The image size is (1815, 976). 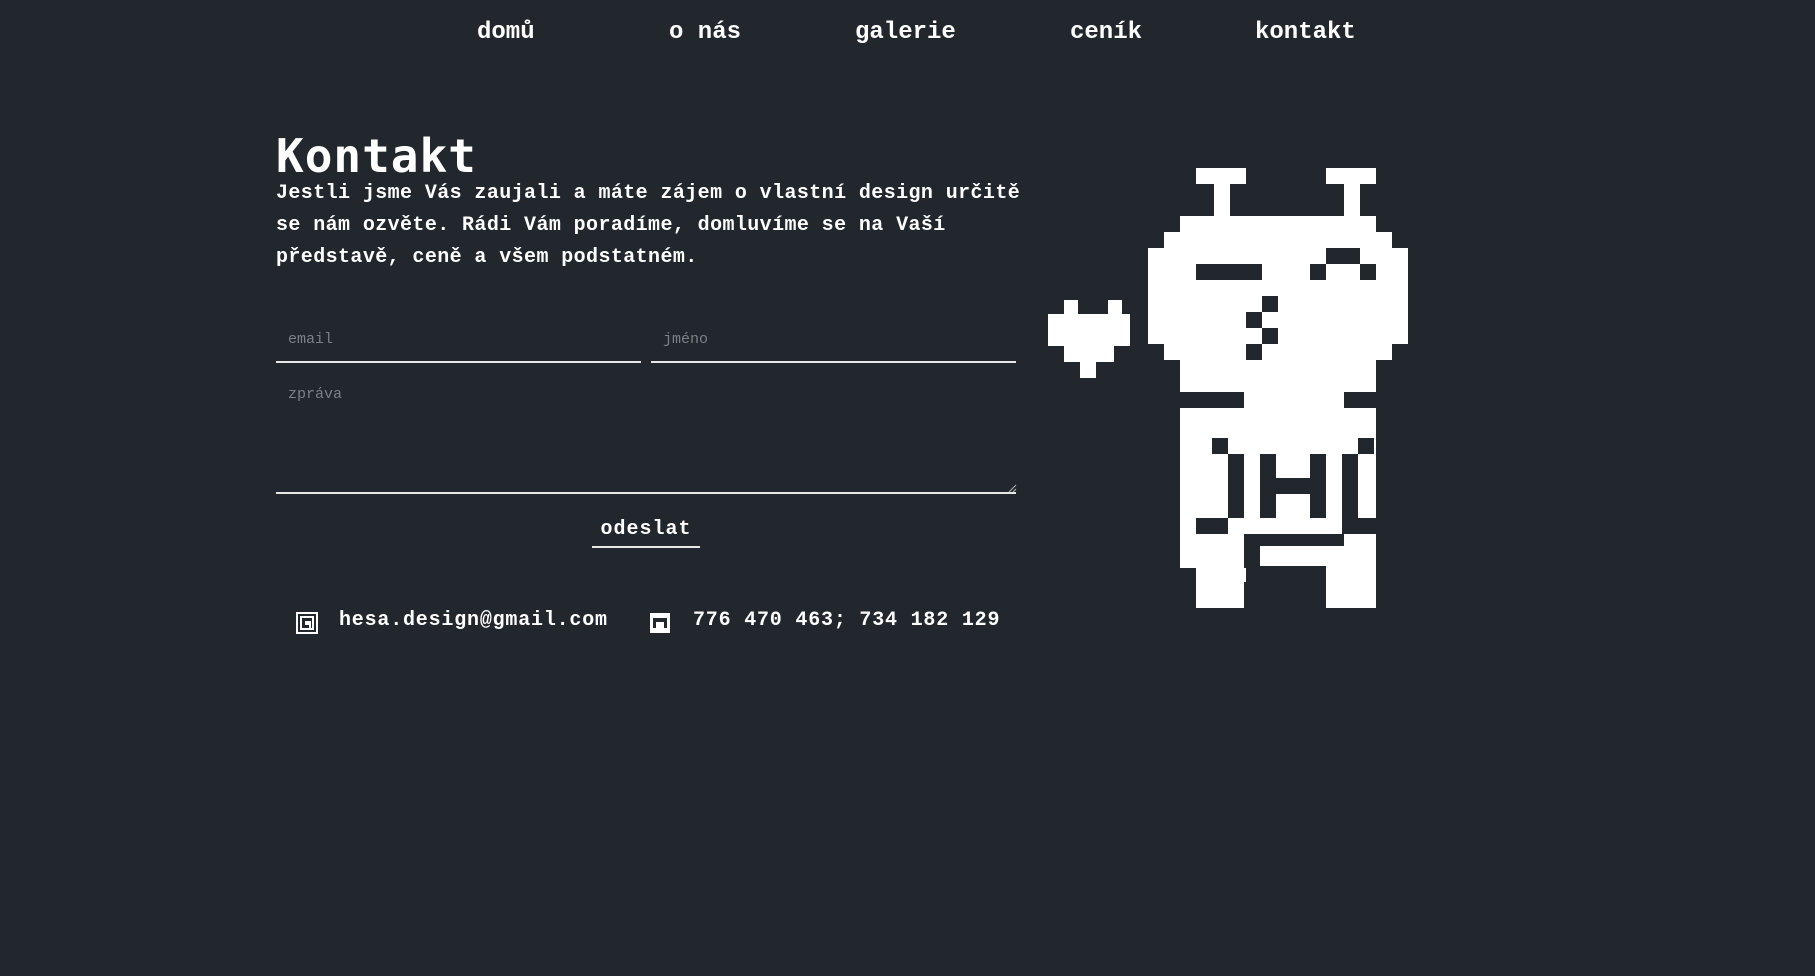 What do you see at coordinates (705, 33) in the screenshot?
I see `nav-item-about: o nás` at bounding box center [705, 33].